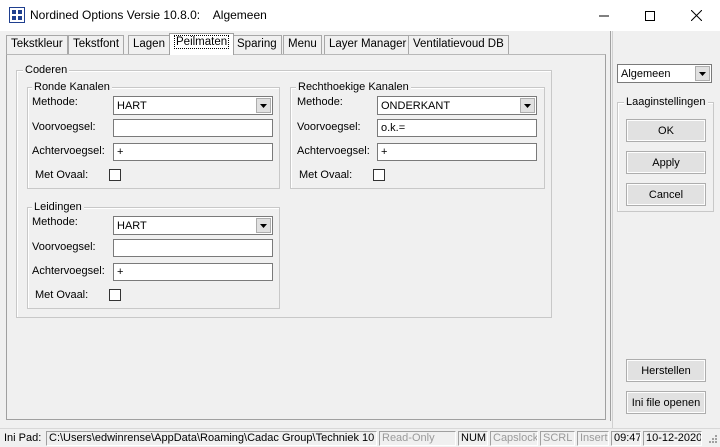 This screenshot has height=447, width=720. I want to click on insert-indicator: Insert, so click(593, 438).